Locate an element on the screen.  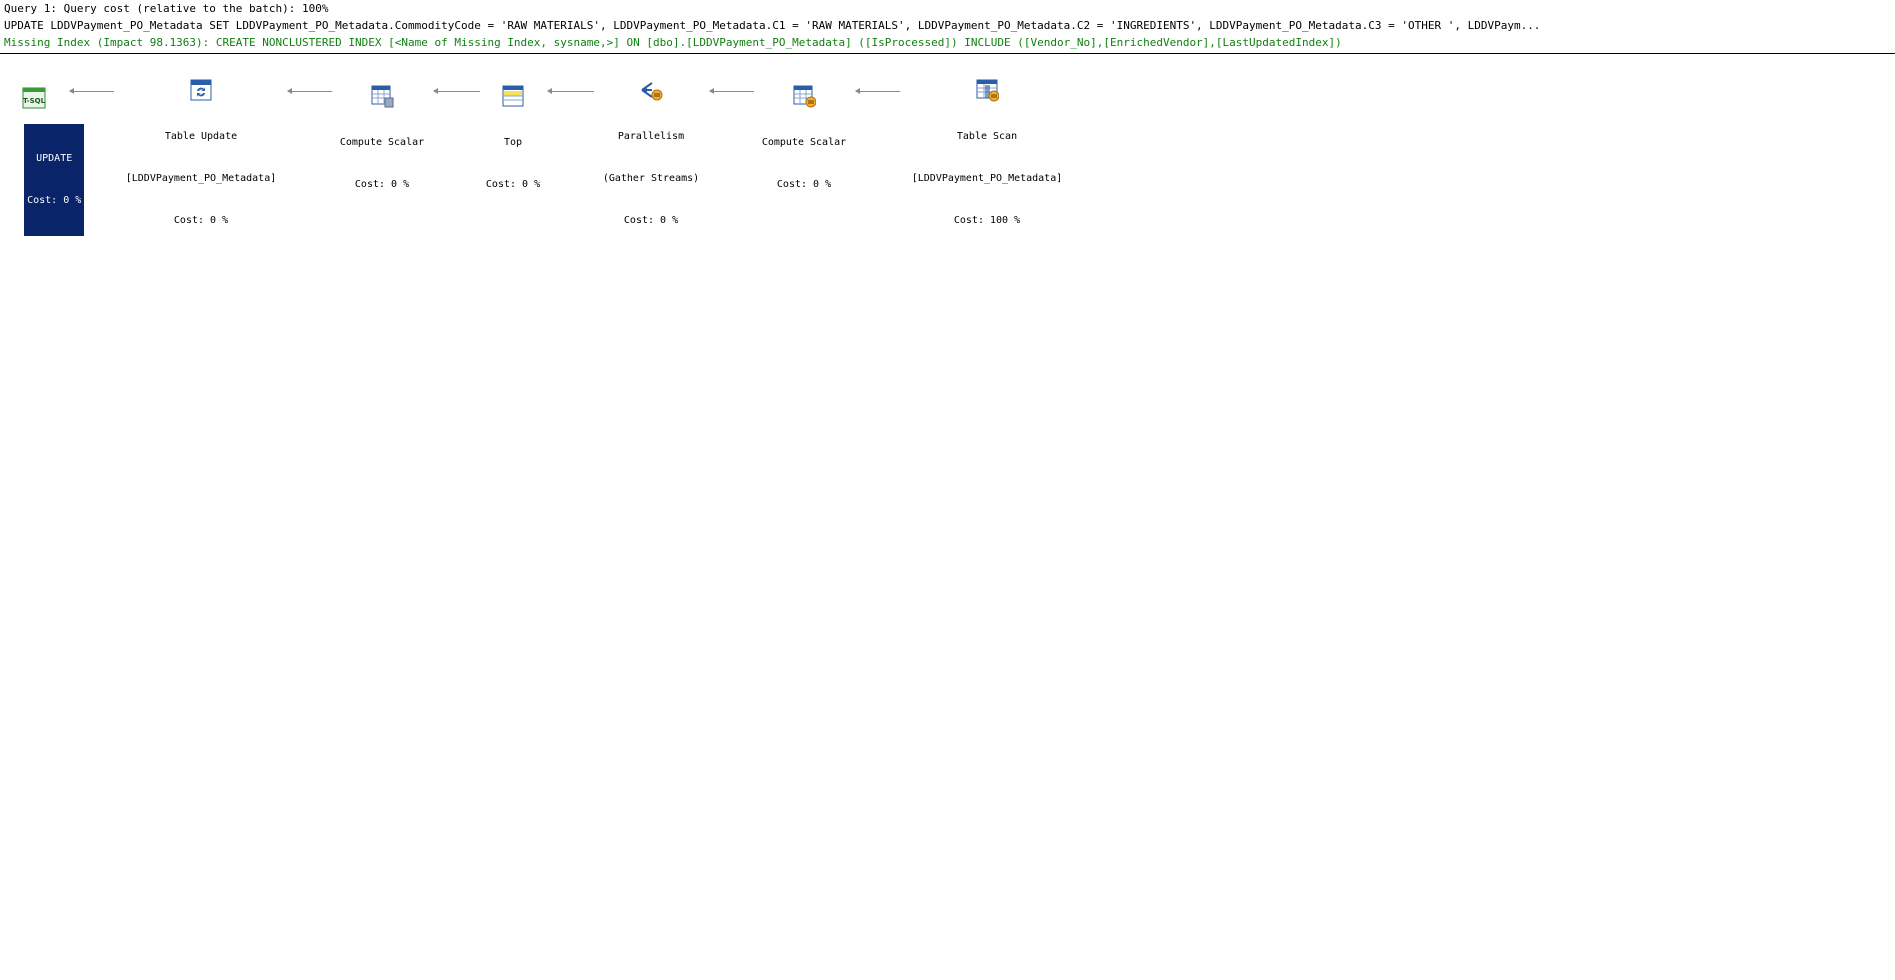
plan-node-update: T-SQL UPDATE Cost: 0 % is located at coordinates (42, 154).